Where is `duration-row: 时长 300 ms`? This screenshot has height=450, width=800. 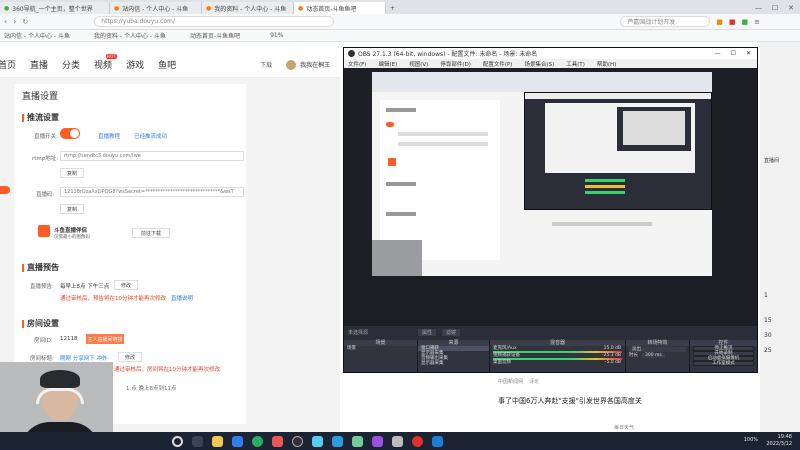 duration-row: 时长 300 ms is located at coordinates (657, 355).